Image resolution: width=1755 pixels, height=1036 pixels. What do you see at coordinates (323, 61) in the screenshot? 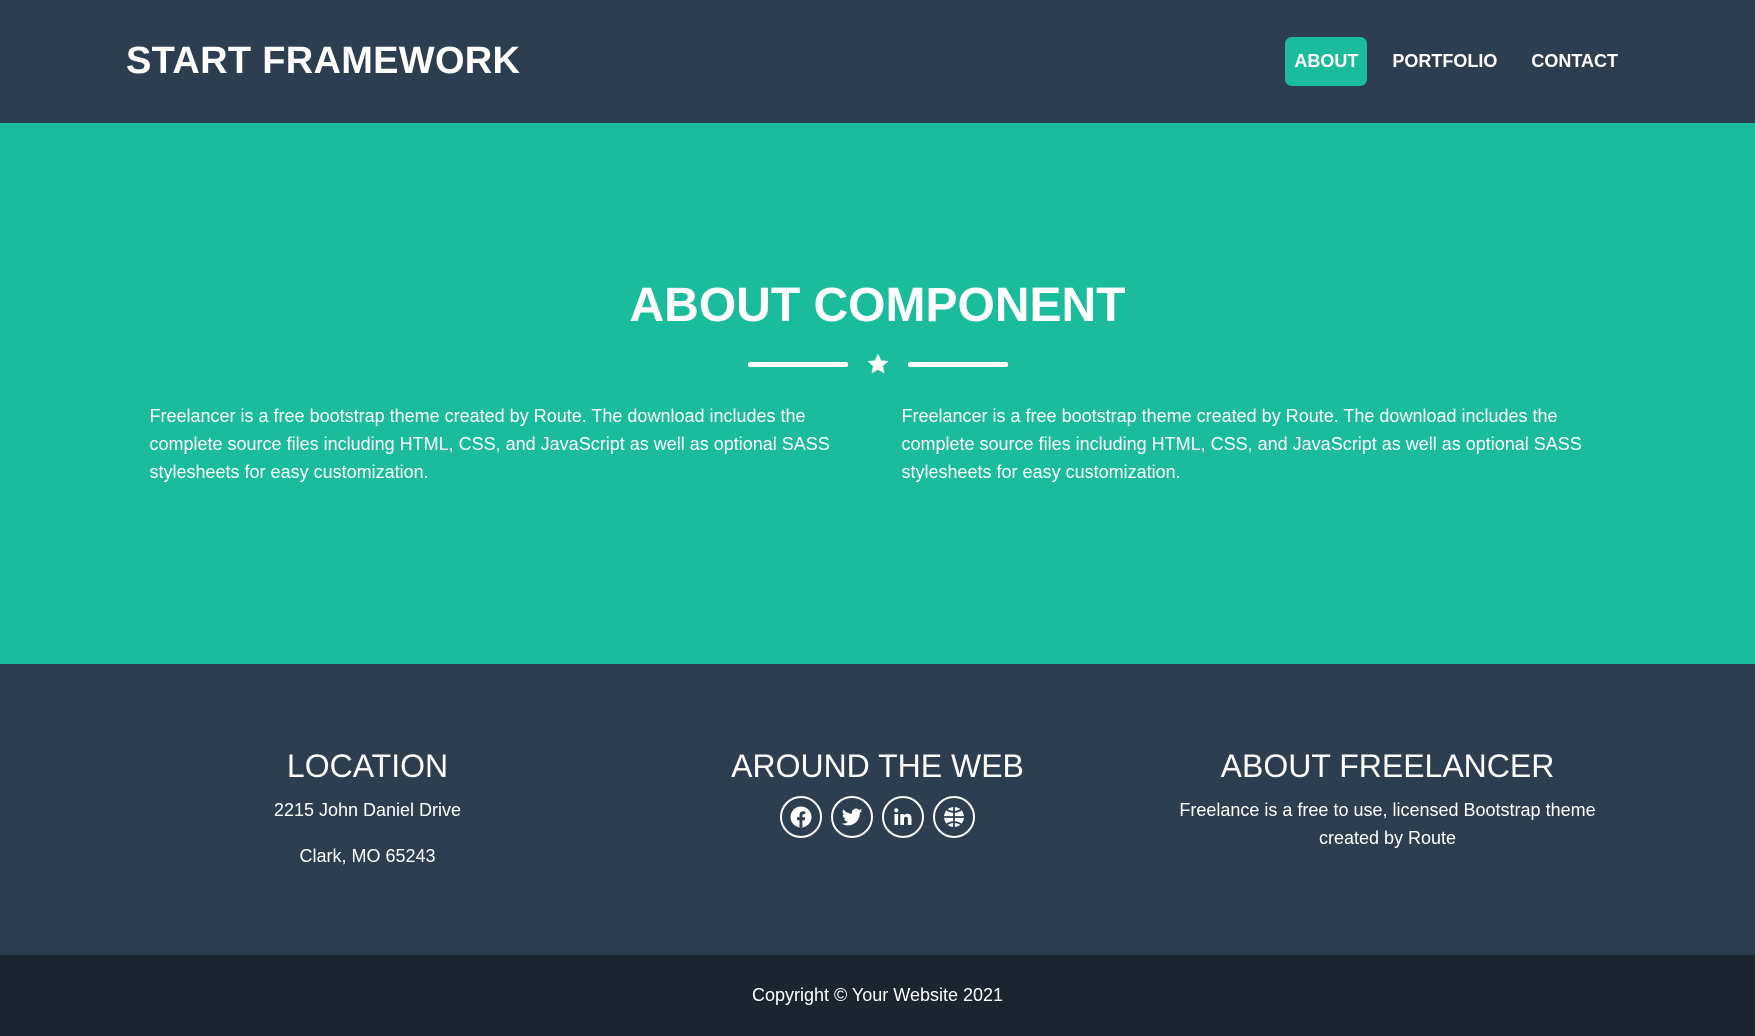
I see `brand-logo: START FRAMEWORK` at bounding box center [323, 61].